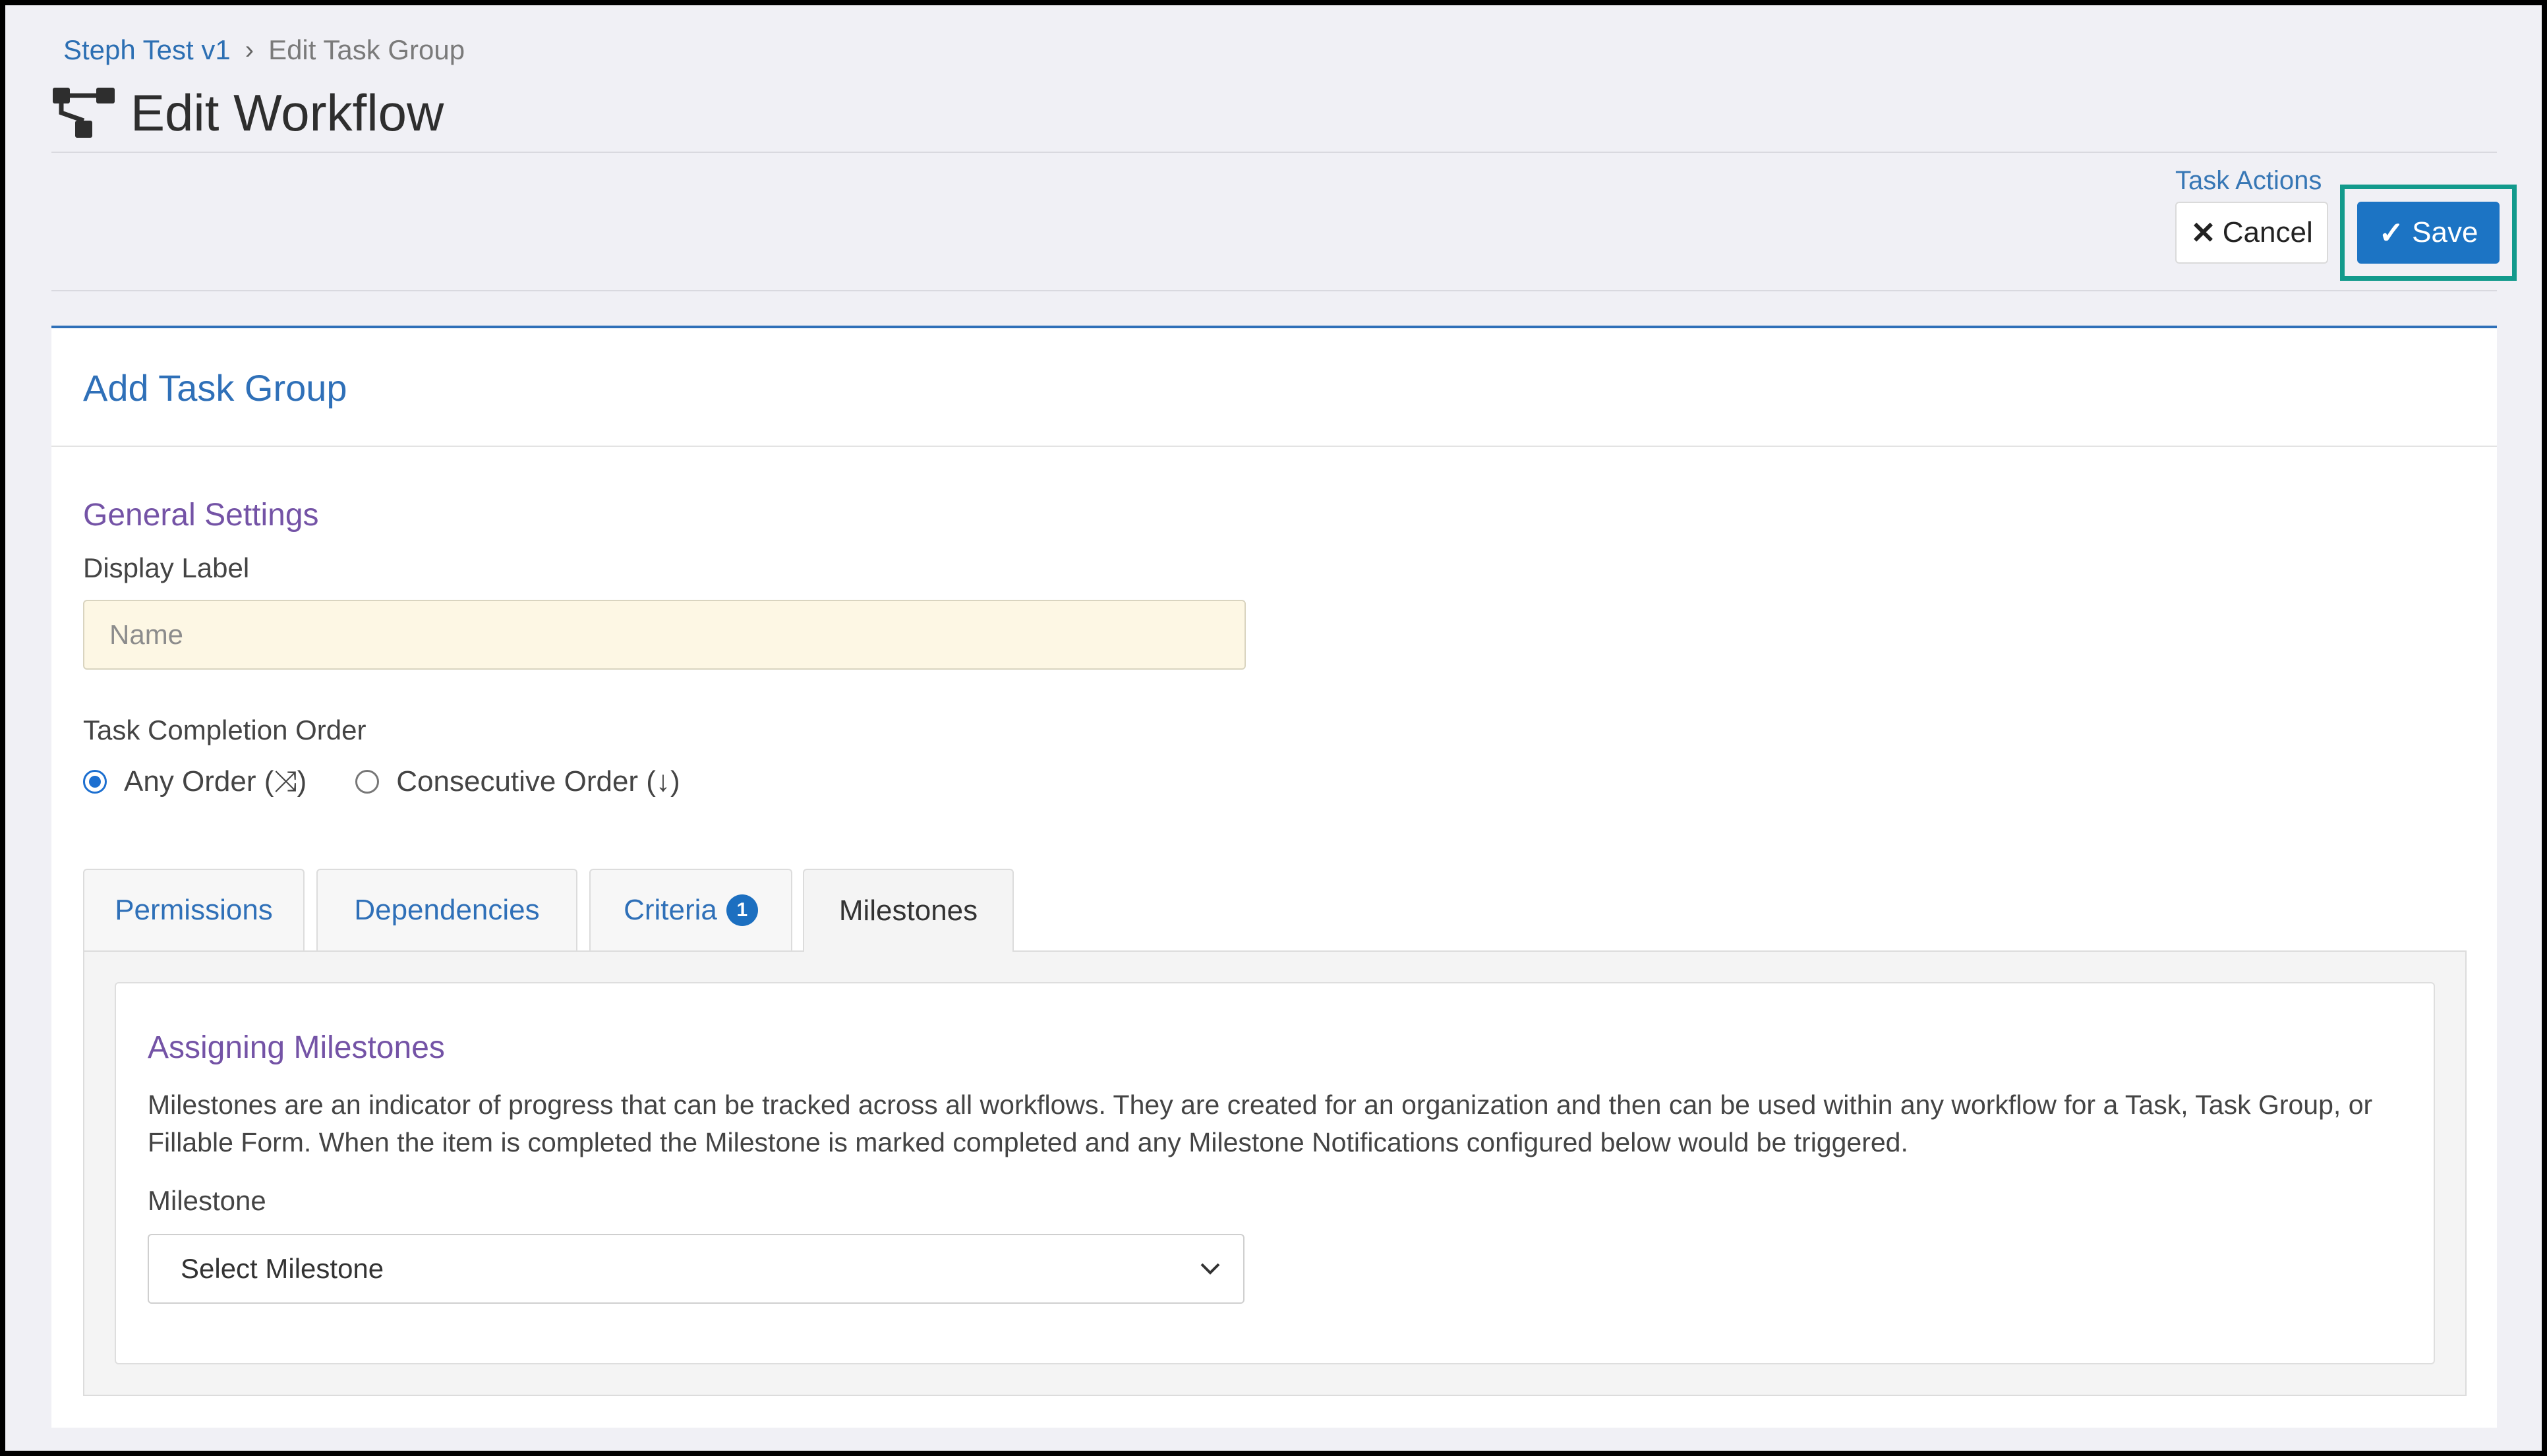  Describe the element at coordinates (1210, 1269) in the screenshot. I see `chevron-down-icon` at that location.